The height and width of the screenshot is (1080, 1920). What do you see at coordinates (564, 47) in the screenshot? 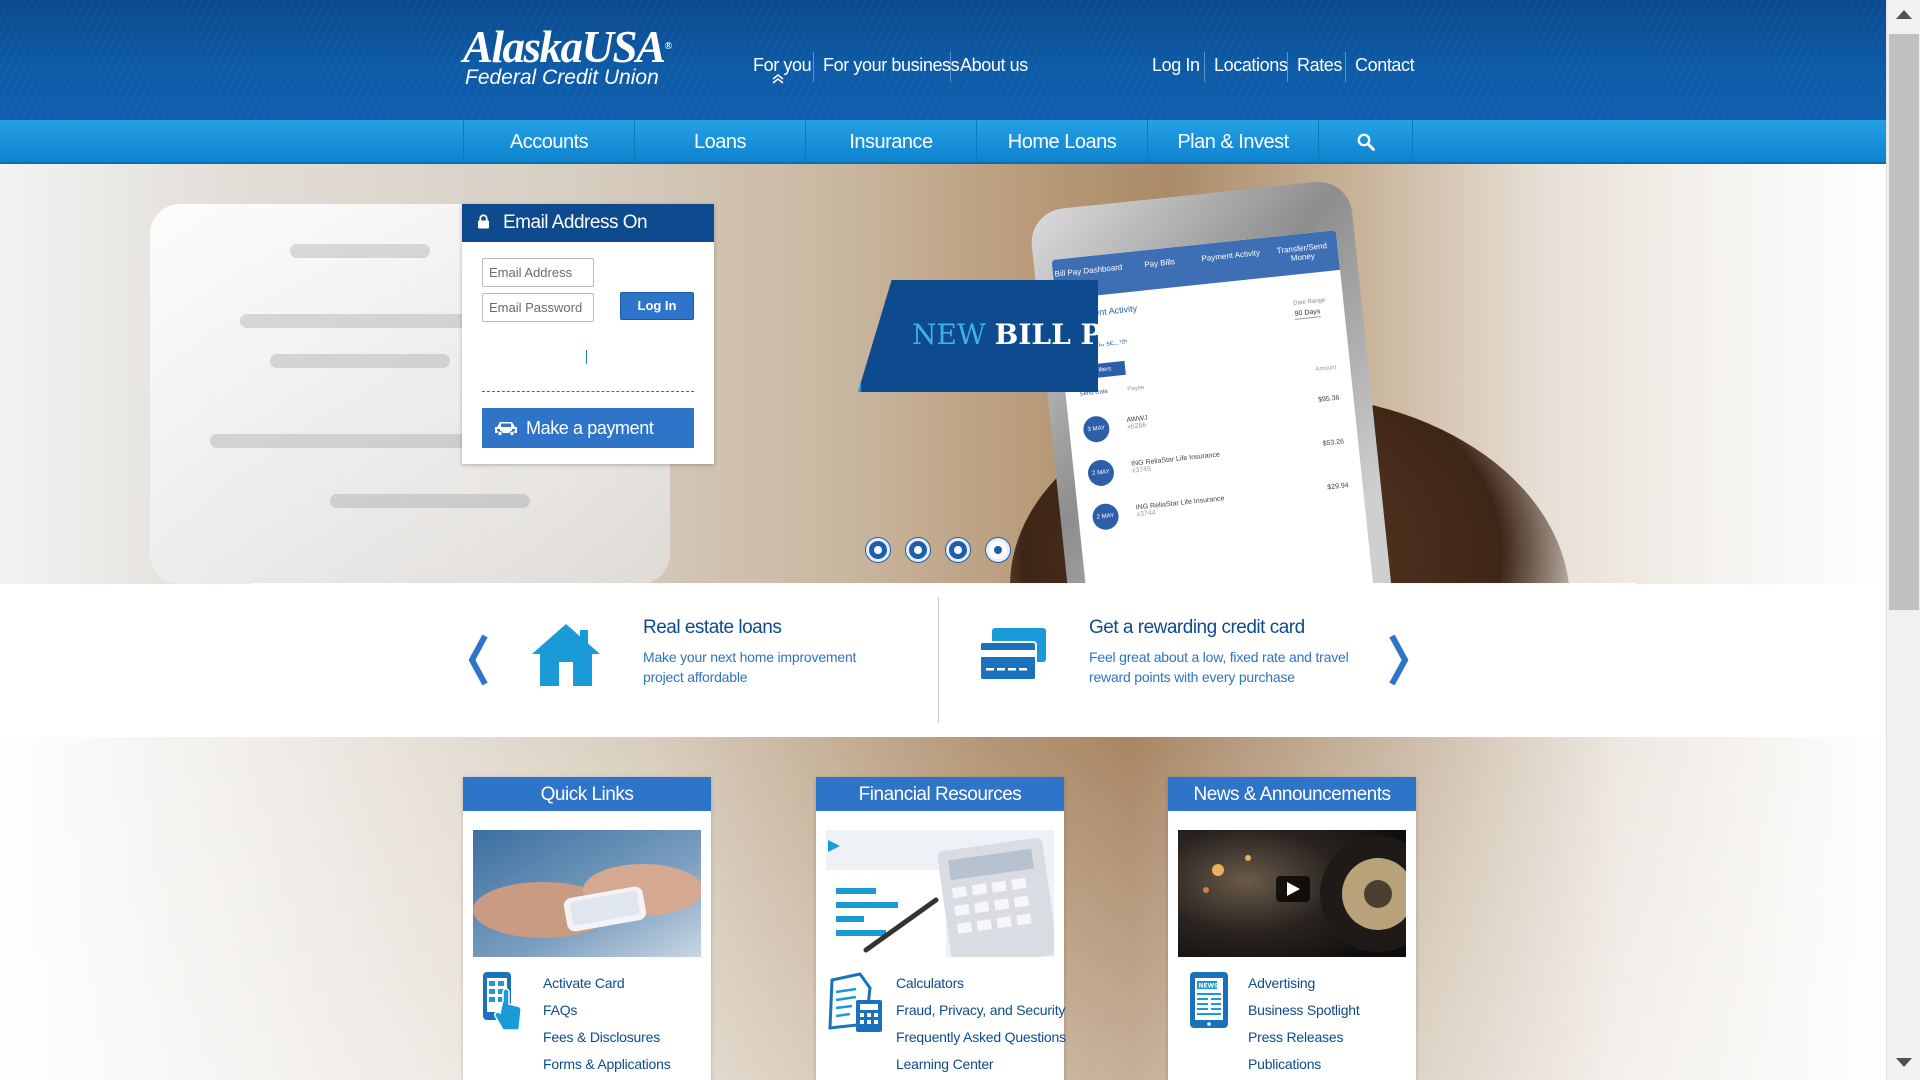
I see `logo-main-text: AlaskaUSA` at bounding box center [564, 47].